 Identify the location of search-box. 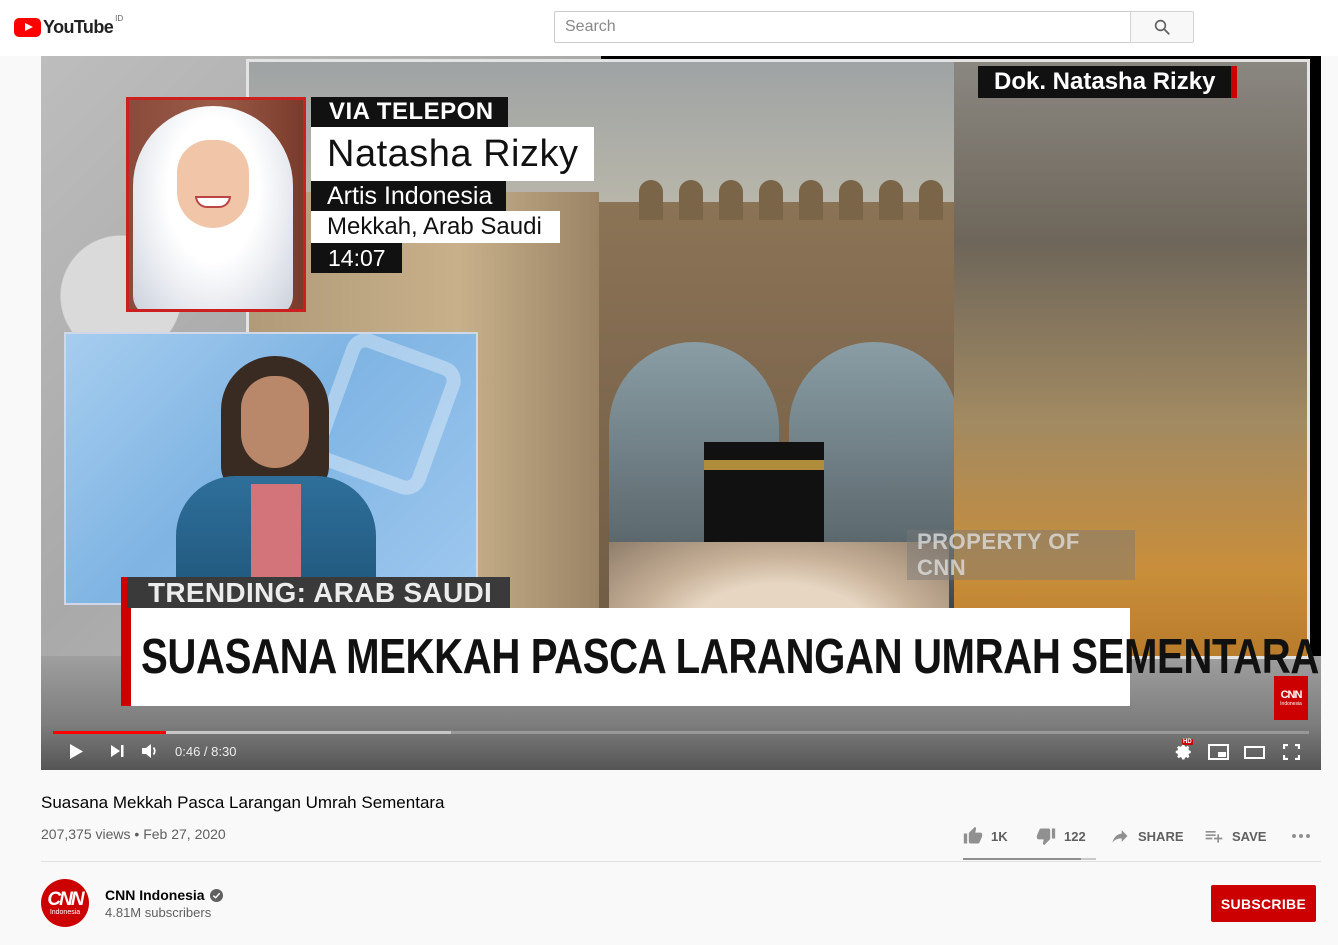
(874, 27).